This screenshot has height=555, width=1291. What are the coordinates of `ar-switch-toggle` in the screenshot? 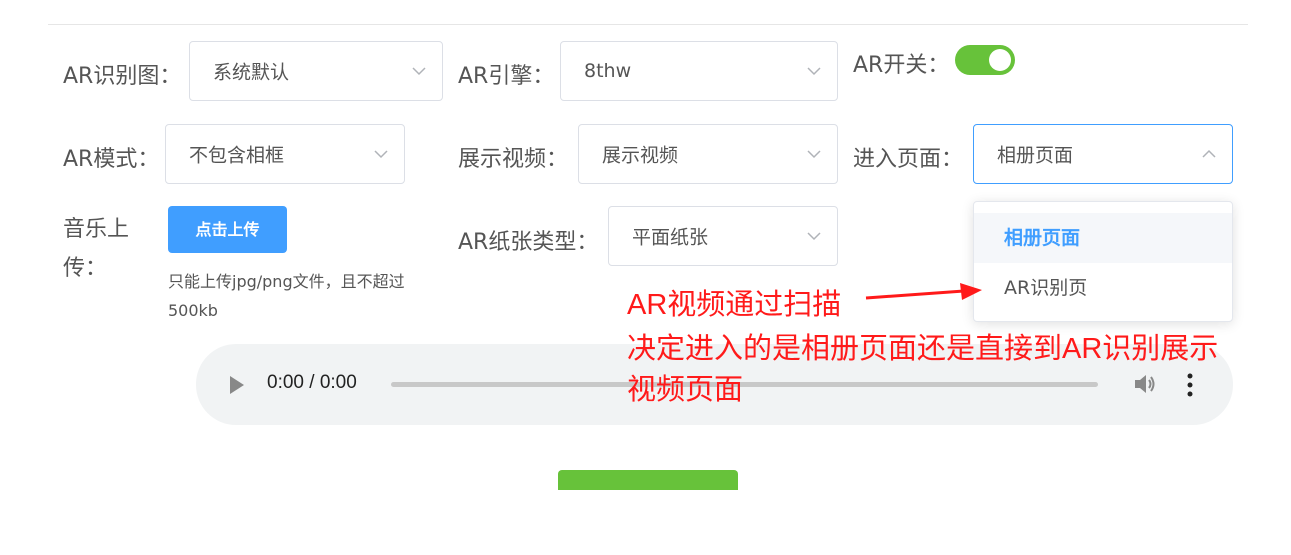 It's located at (985, 60).